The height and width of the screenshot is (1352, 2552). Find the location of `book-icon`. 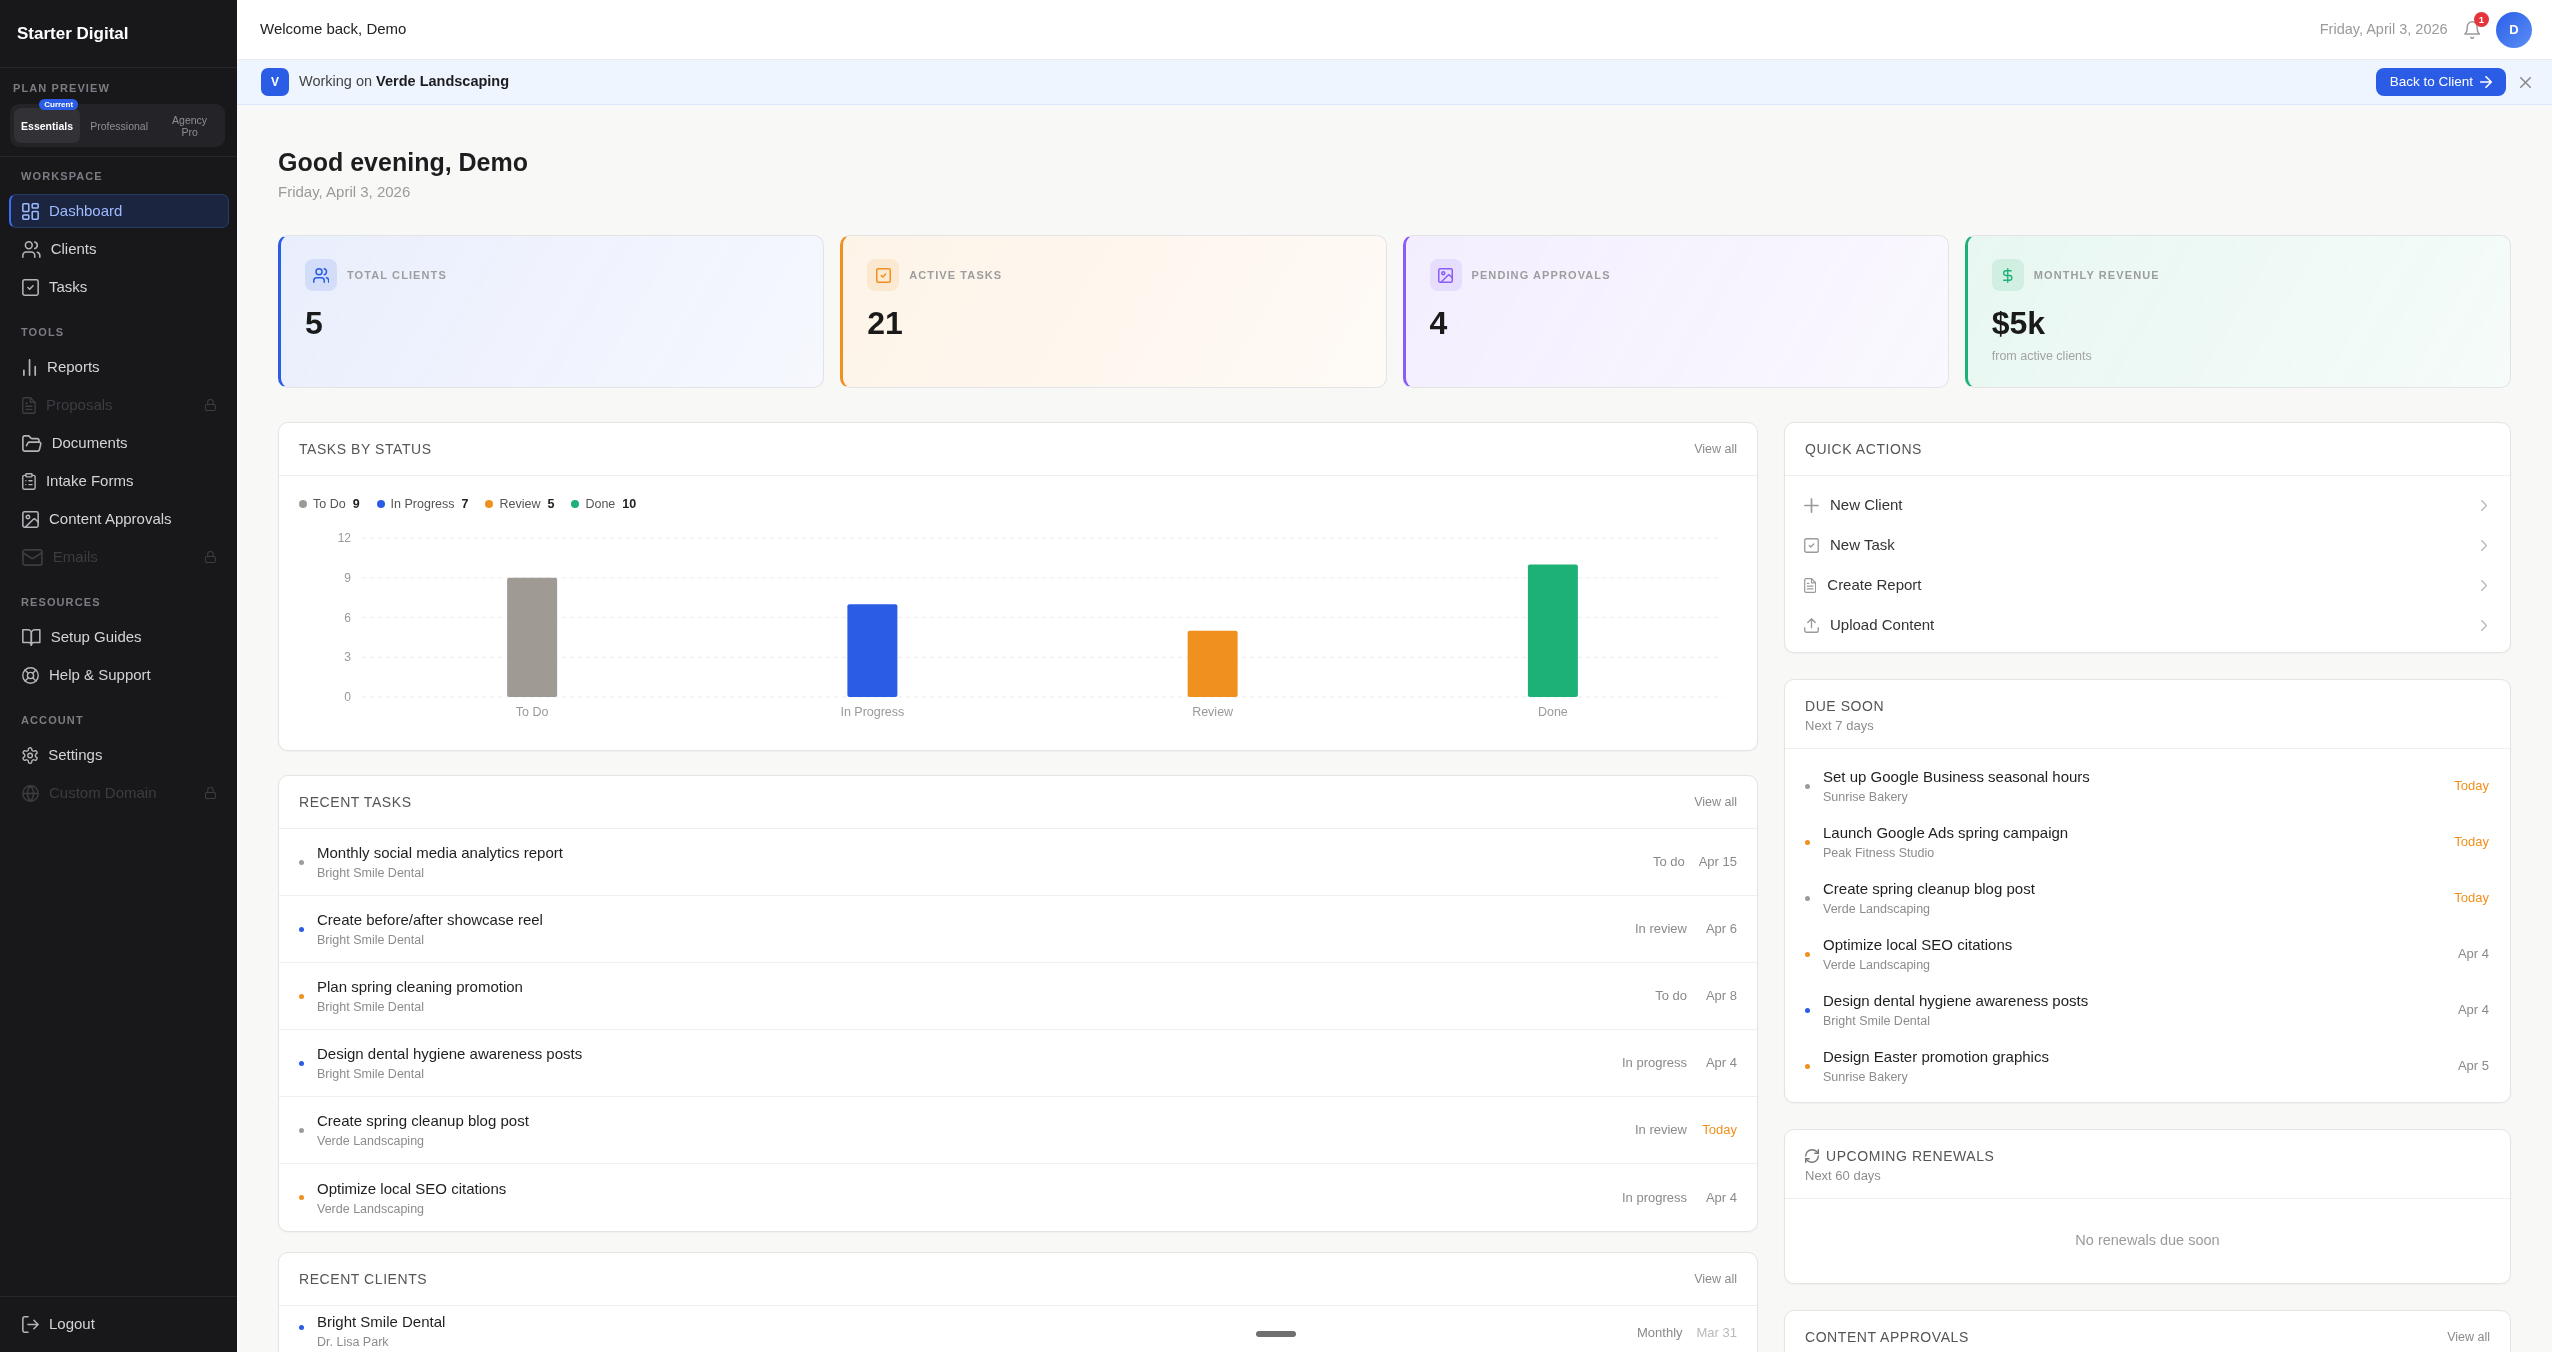

book-icon is located at coordinates (31, 637).